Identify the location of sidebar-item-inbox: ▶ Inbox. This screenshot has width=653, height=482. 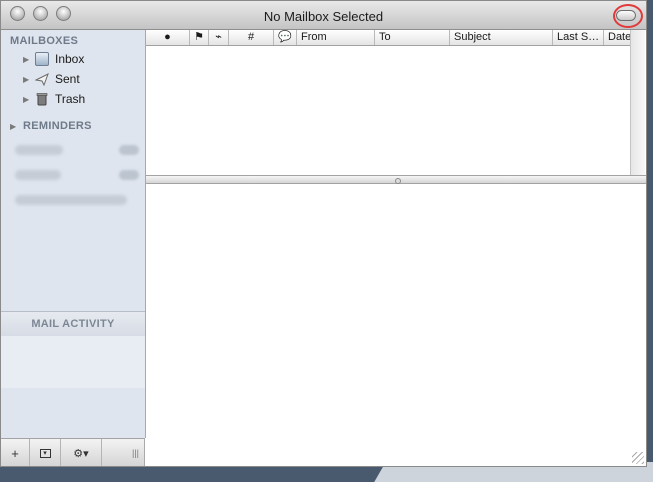
(53, 59).